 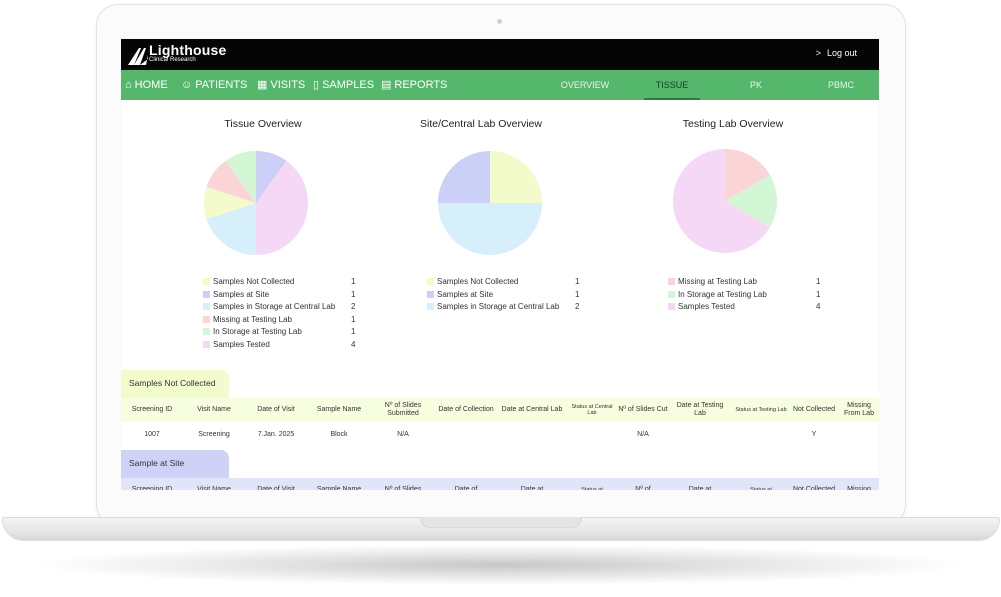 What do you see at coordinates (643, 484) in the screenshot?
I see `column-header: Nº of` at bounding box center [643, 484].